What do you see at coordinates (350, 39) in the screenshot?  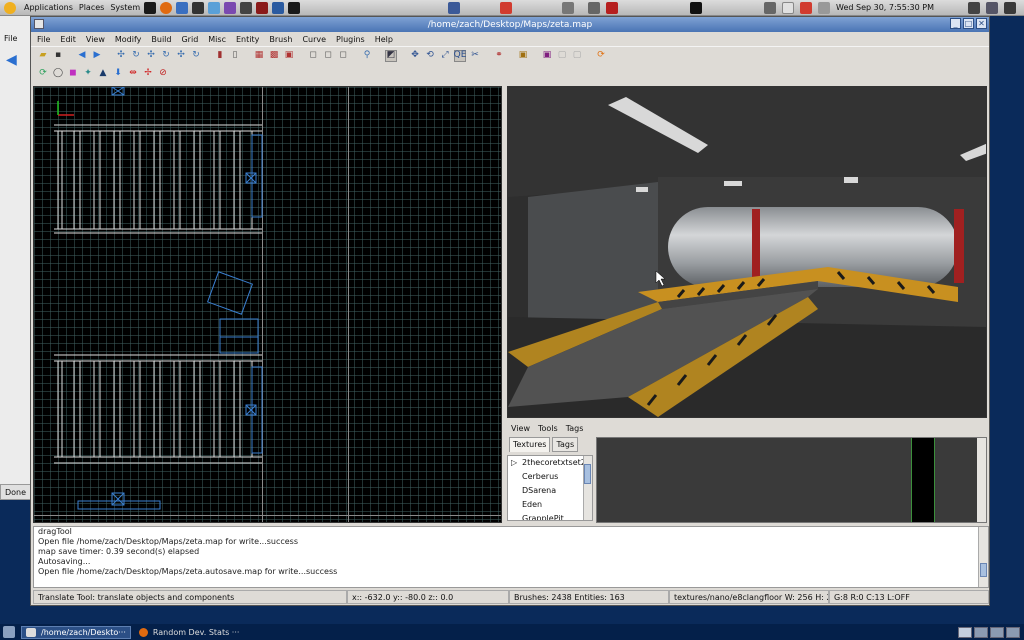 I see `menu-plugins: Plugins` at bounding box center [350, 39].